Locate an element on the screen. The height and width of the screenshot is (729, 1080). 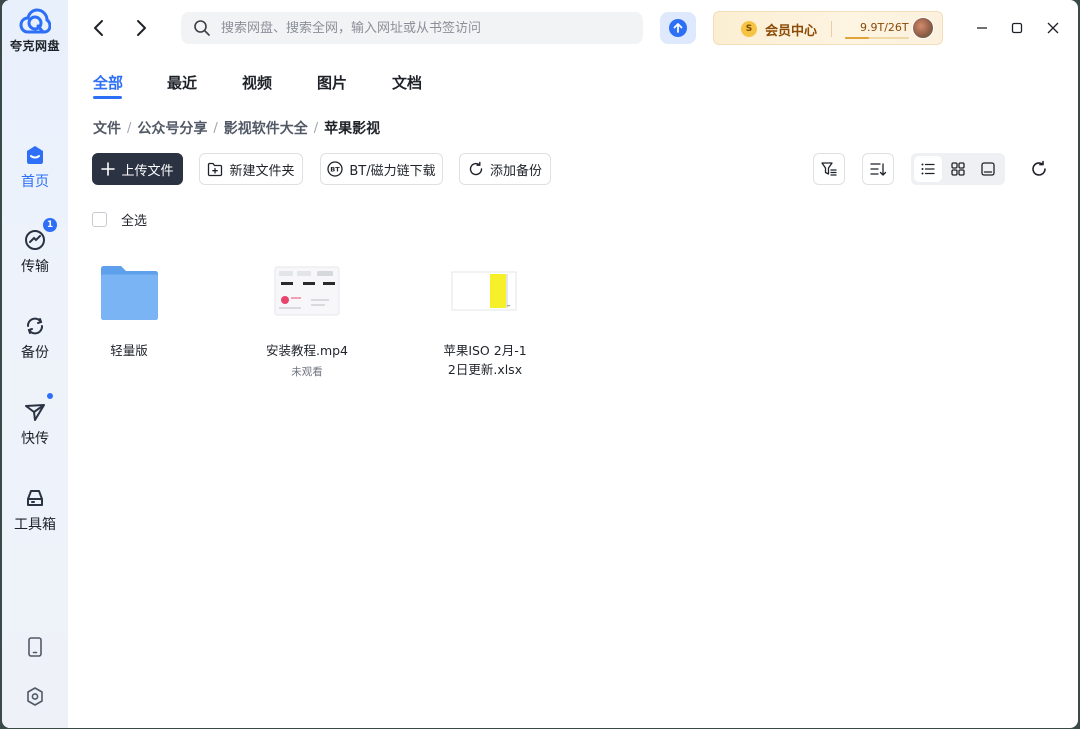
chevron-left-icon is located at coordinates (98, 28).